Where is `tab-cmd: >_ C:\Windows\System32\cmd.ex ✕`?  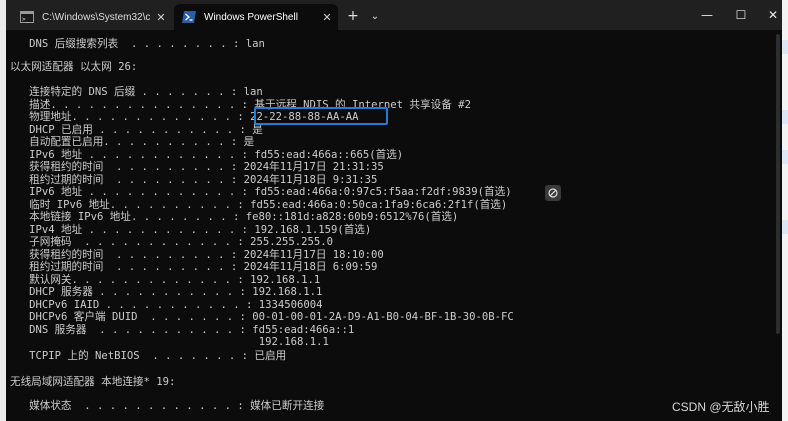 tab-cmd: >_ C:\Windows\System32\cmd.ex ✕ is located at coordinates (92, 17).